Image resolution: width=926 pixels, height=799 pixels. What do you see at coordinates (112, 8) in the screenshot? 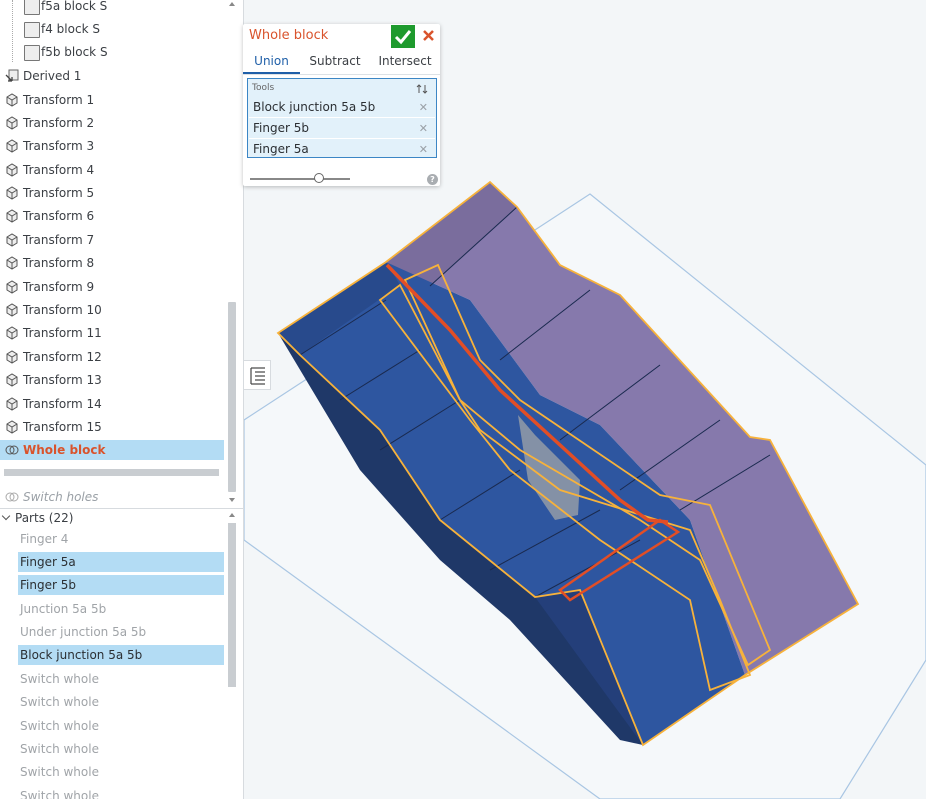
I see `feature-item-f5a-block-s: f5a block S` at bounding box center [112, 8].